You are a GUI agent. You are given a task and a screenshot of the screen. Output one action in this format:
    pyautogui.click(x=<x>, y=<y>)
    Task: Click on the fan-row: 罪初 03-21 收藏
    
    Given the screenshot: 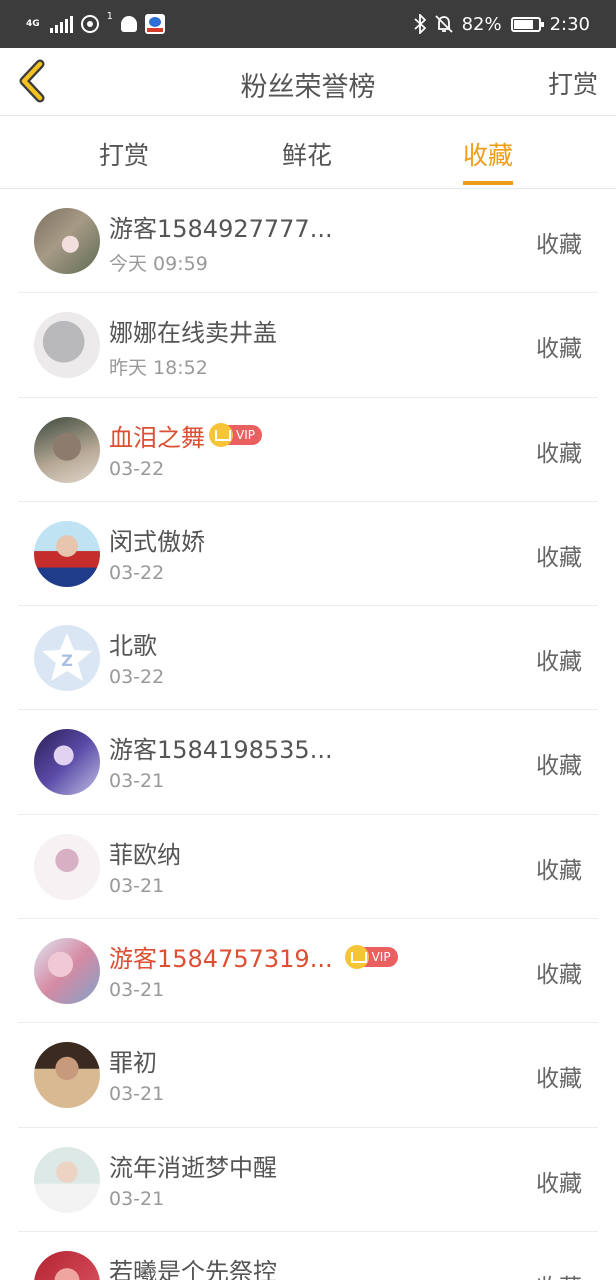 What is the action you would take?
    pyautogui.click(x=308, y=1075)
    